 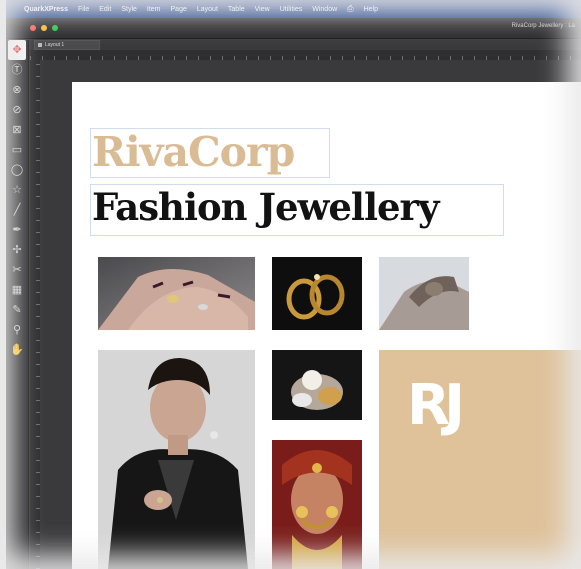 What do you see at coordinates (317, 385) in the screenshot?
I see `pearl-rings-photo` at bounding box center [317, 385].